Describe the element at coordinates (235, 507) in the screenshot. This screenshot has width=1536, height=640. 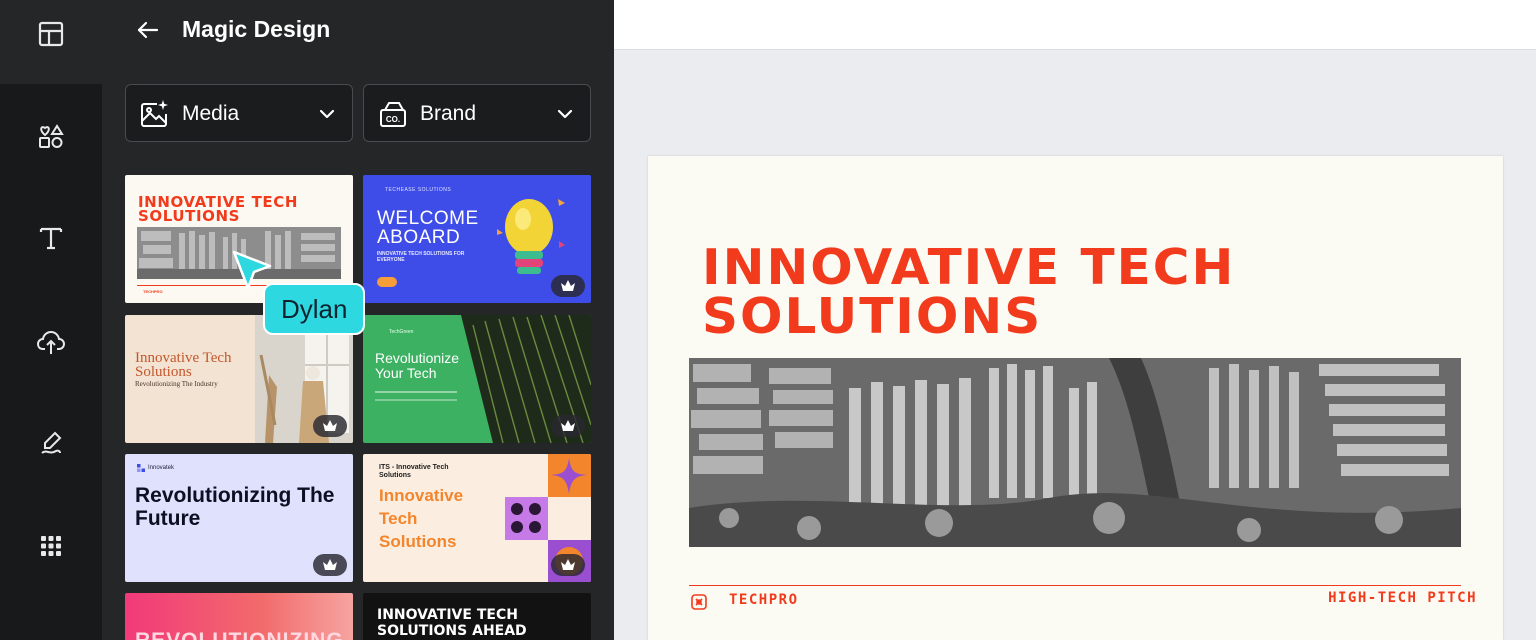
I see `template-title: Revolutionizing The Future` at that location.